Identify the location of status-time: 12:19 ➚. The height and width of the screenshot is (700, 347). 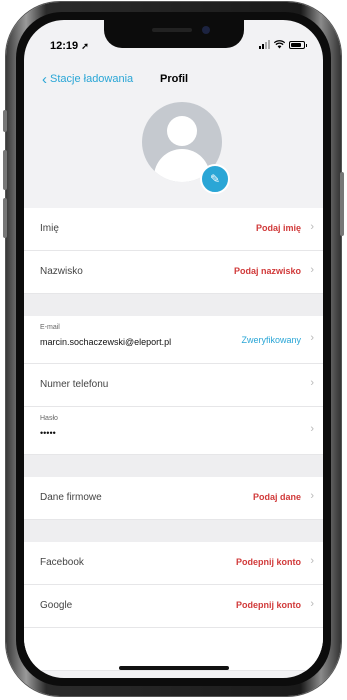
(69, 46).